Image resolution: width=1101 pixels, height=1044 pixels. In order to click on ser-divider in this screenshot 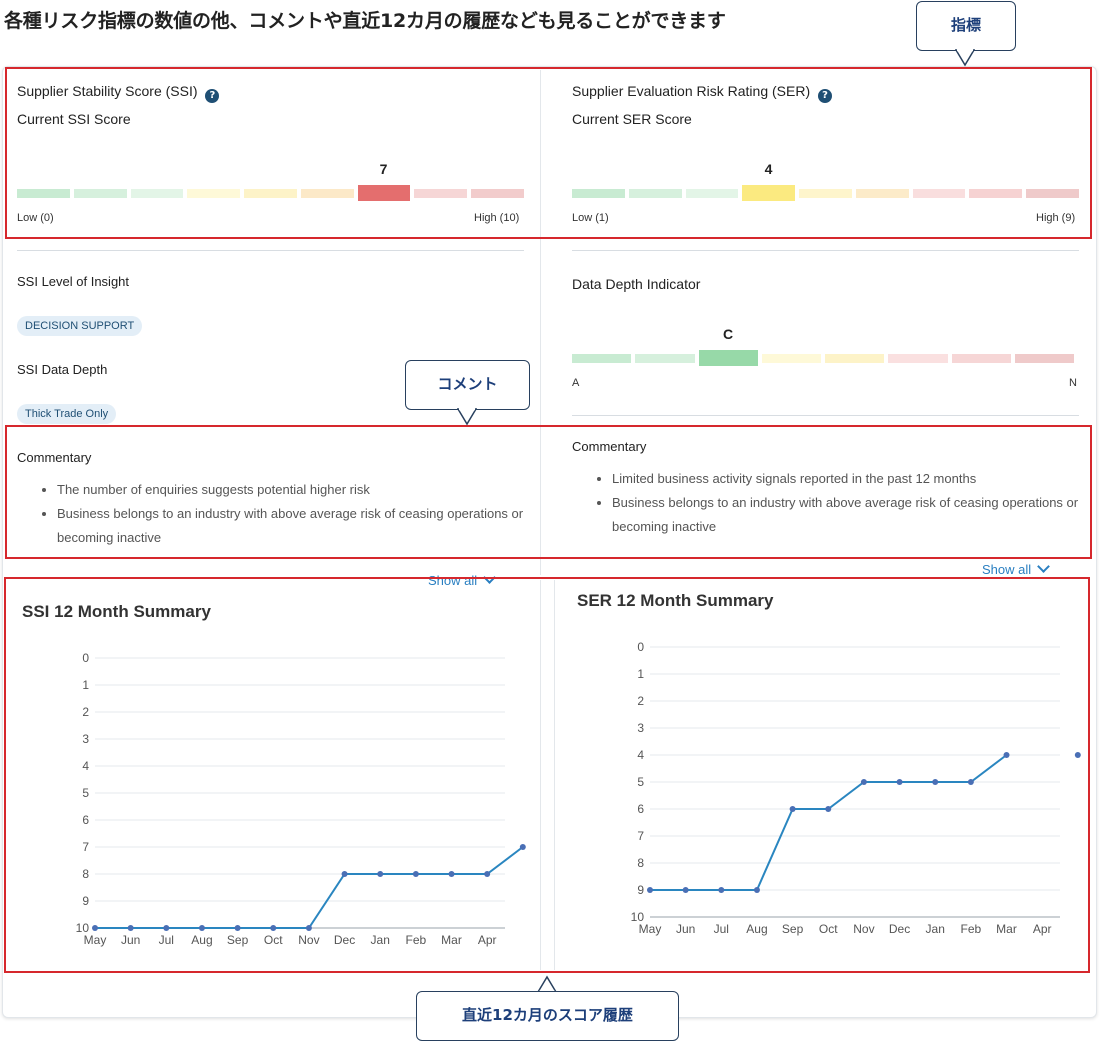, I will do `click(825, 250)`.